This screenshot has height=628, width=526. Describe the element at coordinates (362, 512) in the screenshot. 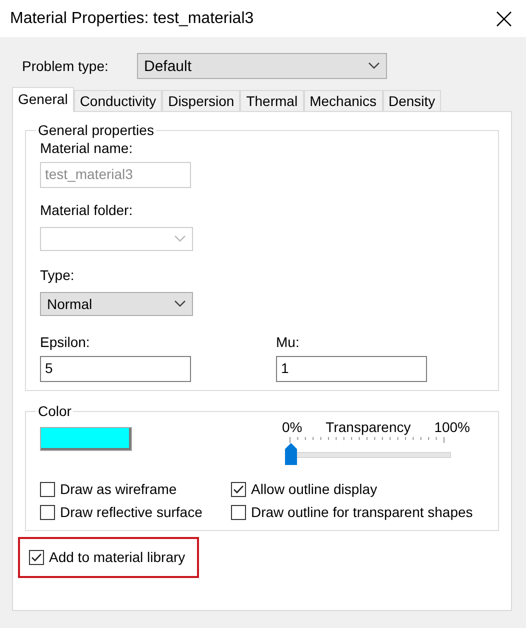

I see `checkbox-label: Draw outline for transparent shapes` at that location.